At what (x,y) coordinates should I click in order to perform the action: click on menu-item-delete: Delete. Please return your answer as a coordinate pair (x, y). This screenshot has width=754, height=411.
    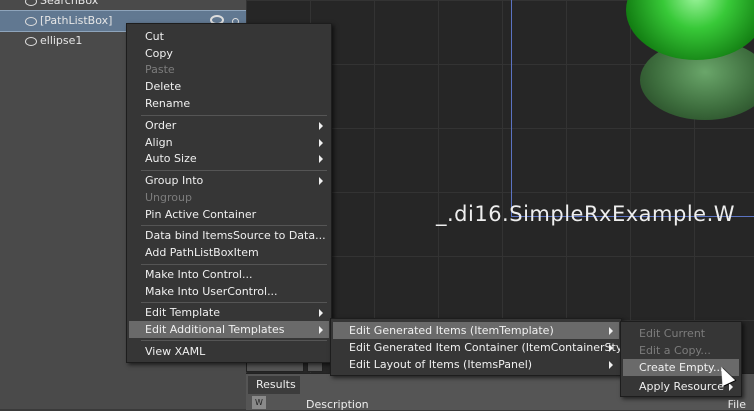
    Looking at the image, I should click on (229, 86).